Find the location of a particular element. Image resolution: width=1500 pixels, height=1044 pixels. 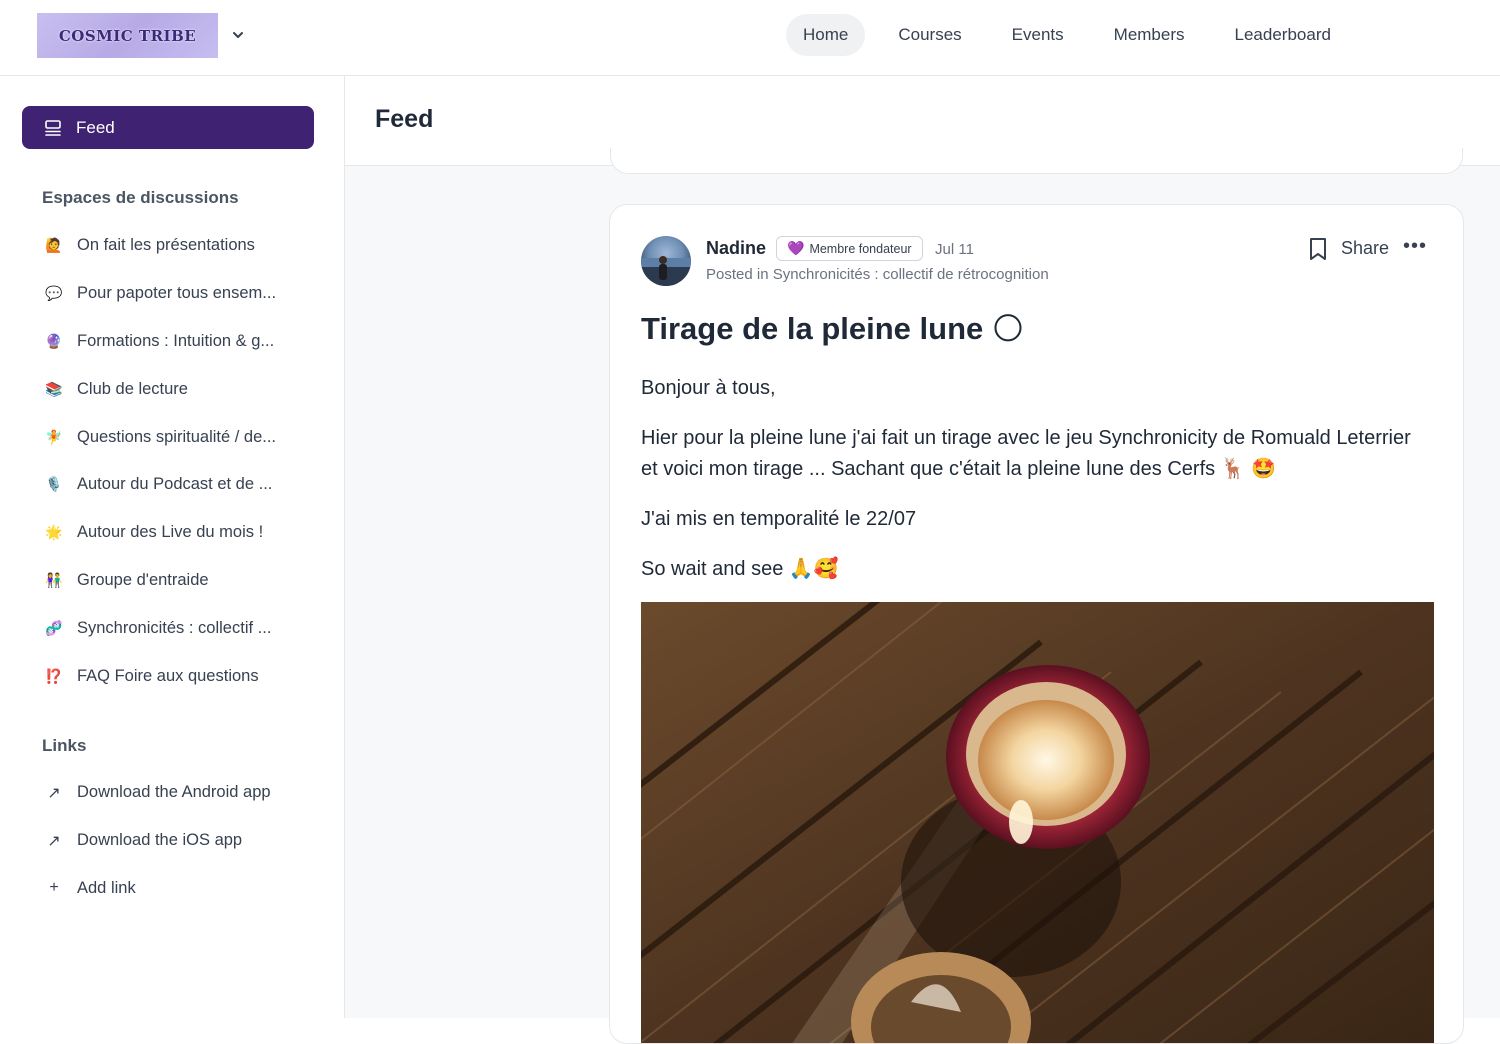

sidebar-item-live: 🌟 Autour des Live du mois ! is located at coordinates (187, 533).